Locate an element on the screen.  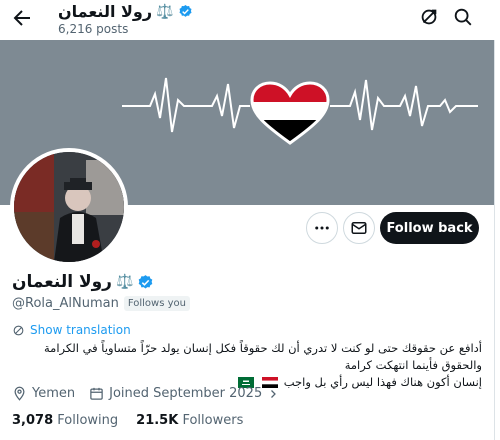
calendar-icon is located at coordinates (96, 393).